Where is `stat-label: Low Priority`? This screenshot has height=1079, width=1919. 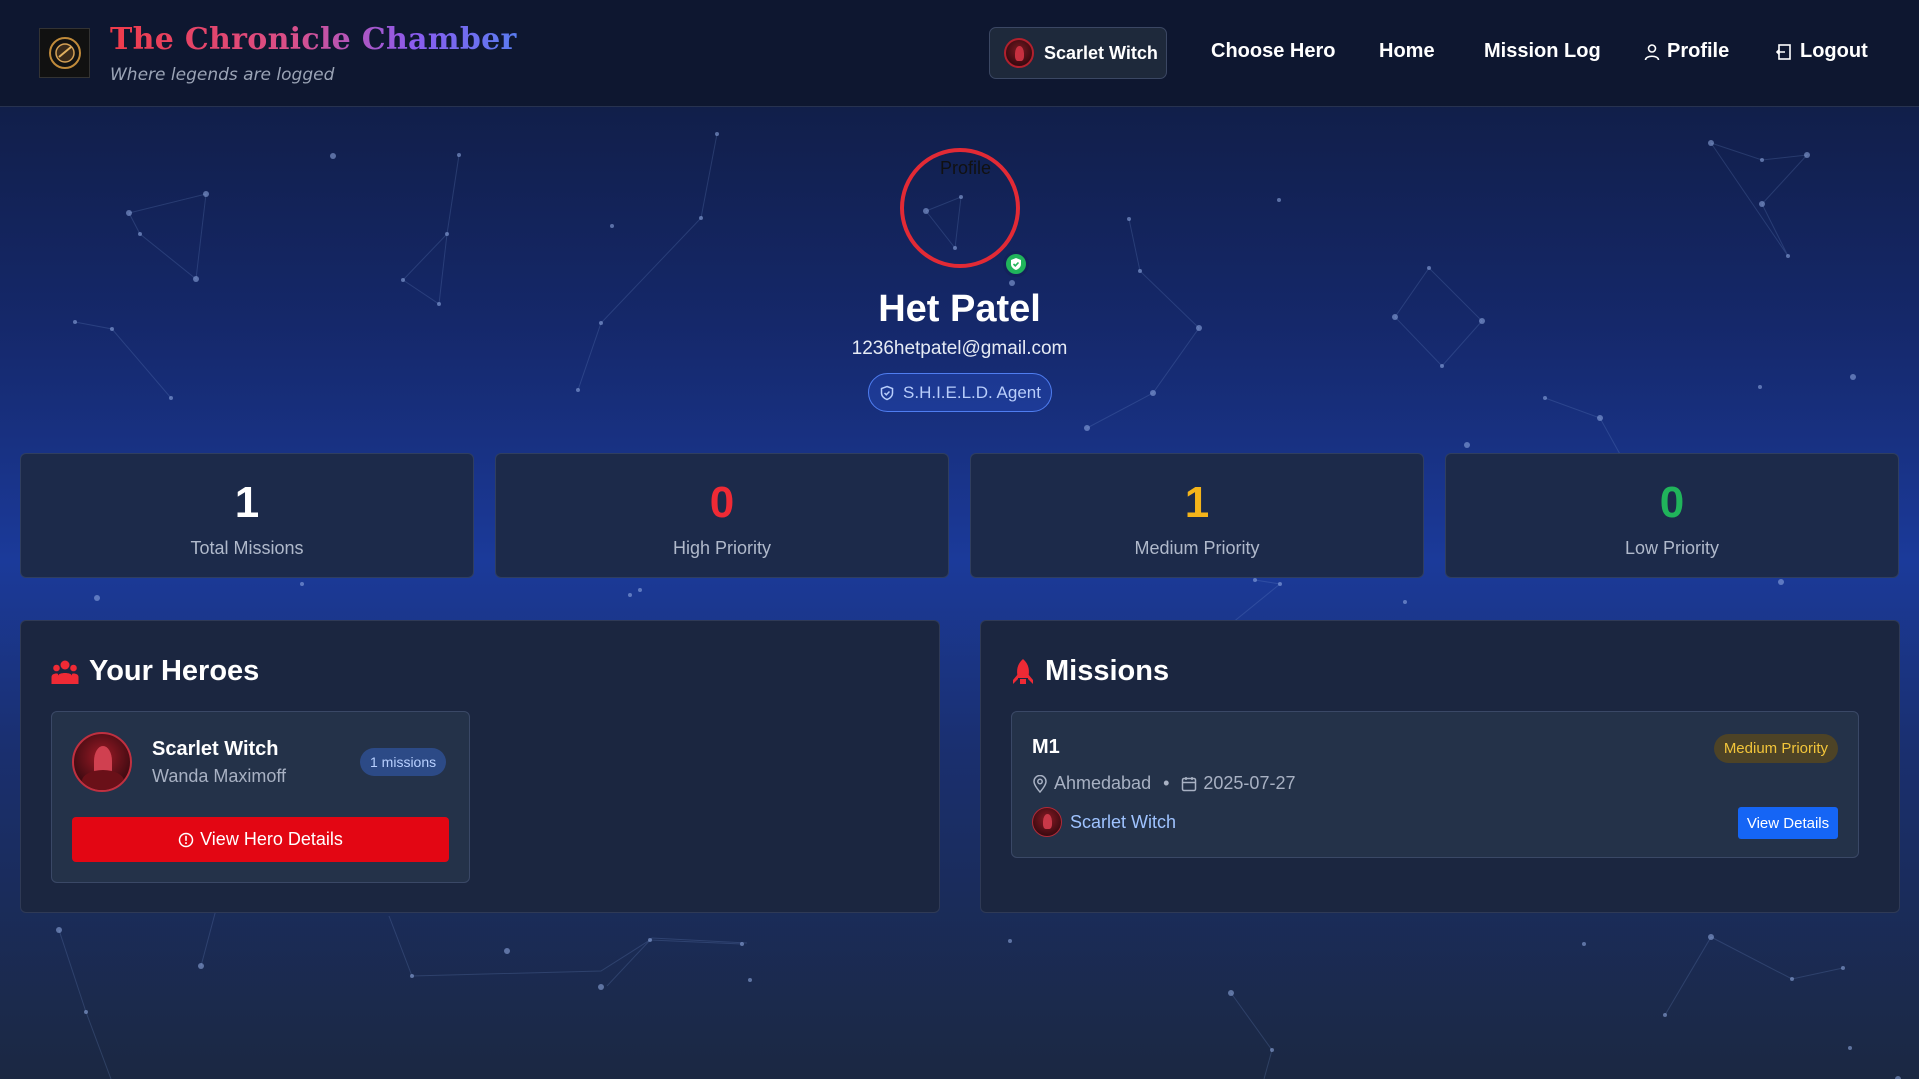 stat-label: Low Priority is located at coordinates (1672, 548).